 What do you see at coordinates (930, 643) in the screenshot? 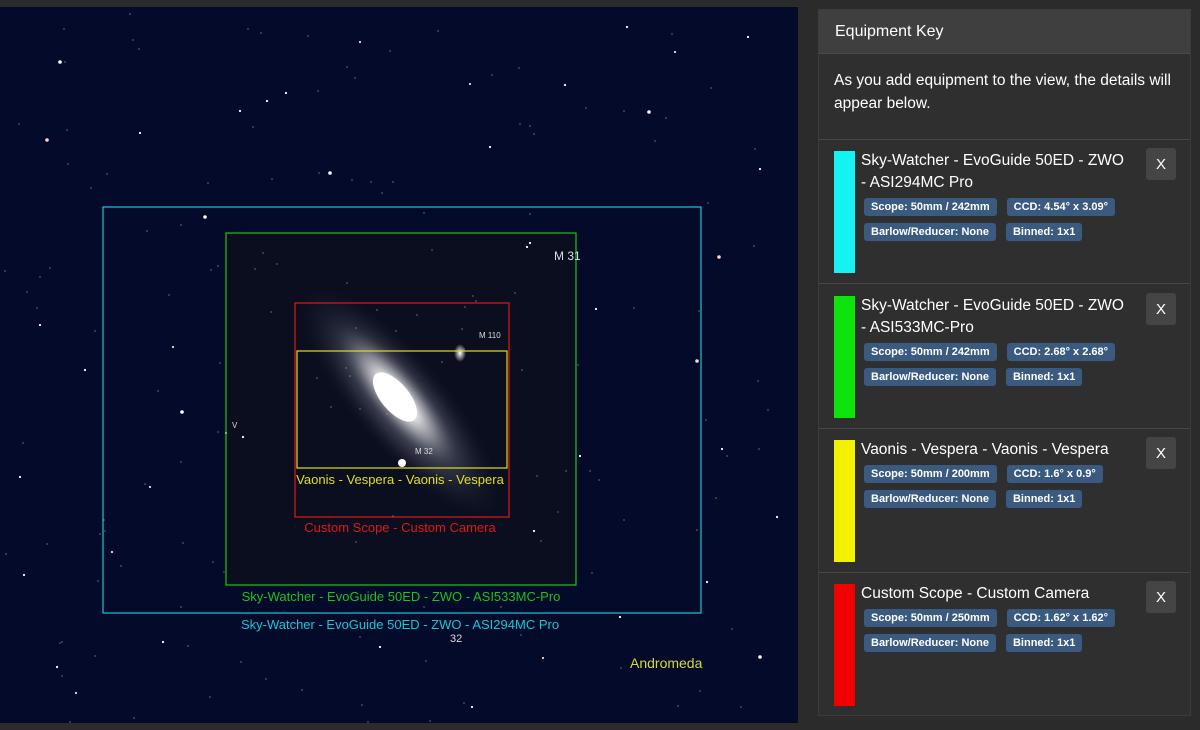
I see `barlow-badge: Barlow/Reducer: None` at bounding box center [930, 643].